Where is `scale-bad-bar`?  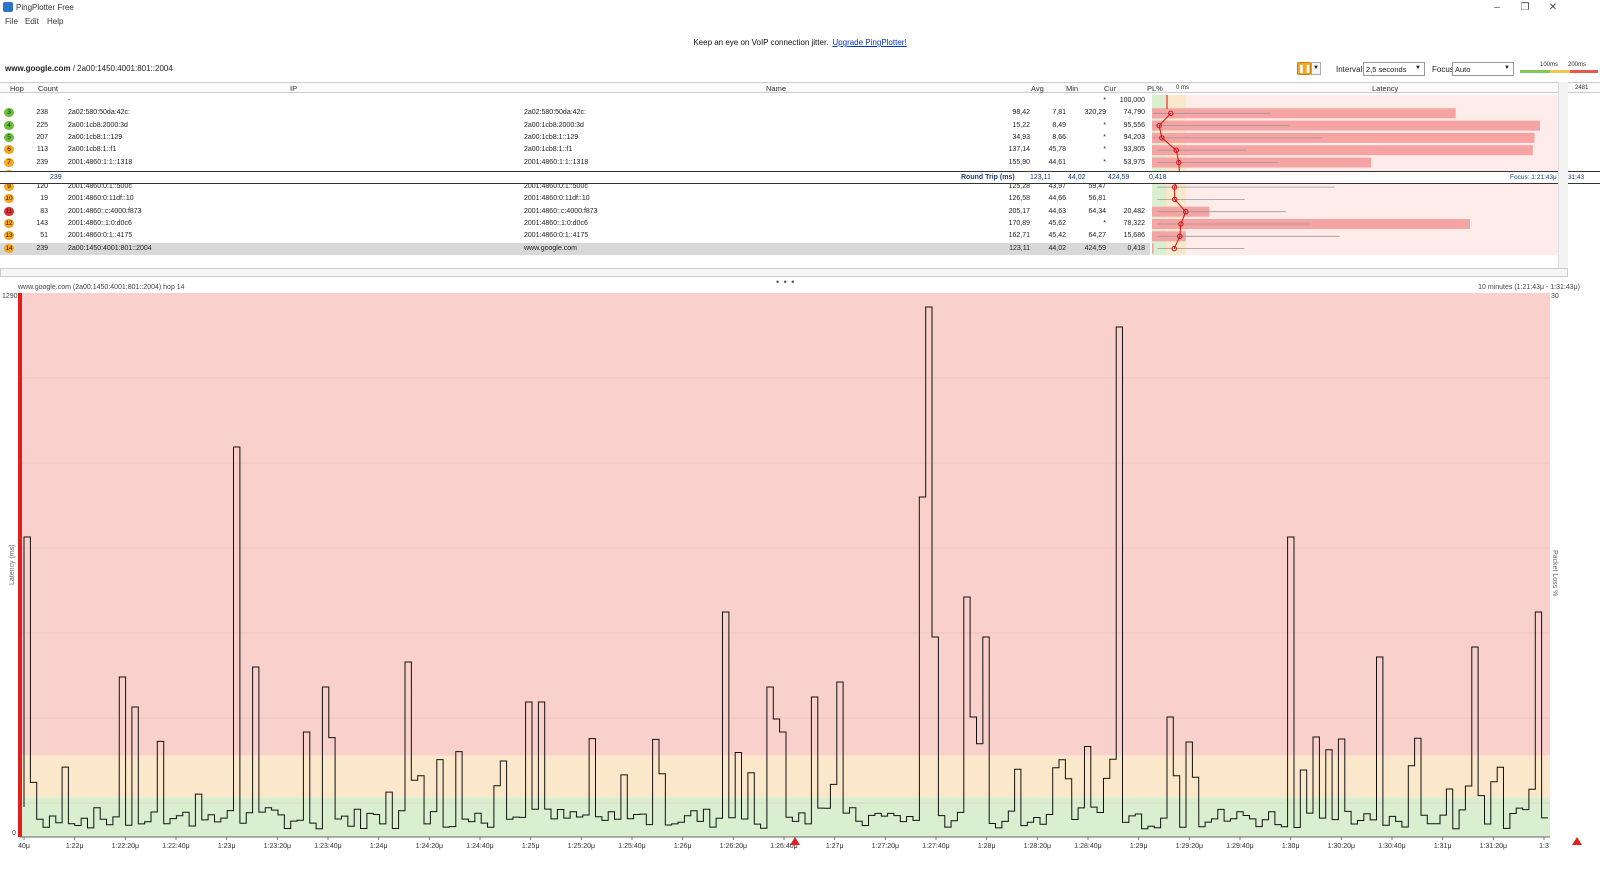
scale-bad-bar is located at coordinates (1584, 71).